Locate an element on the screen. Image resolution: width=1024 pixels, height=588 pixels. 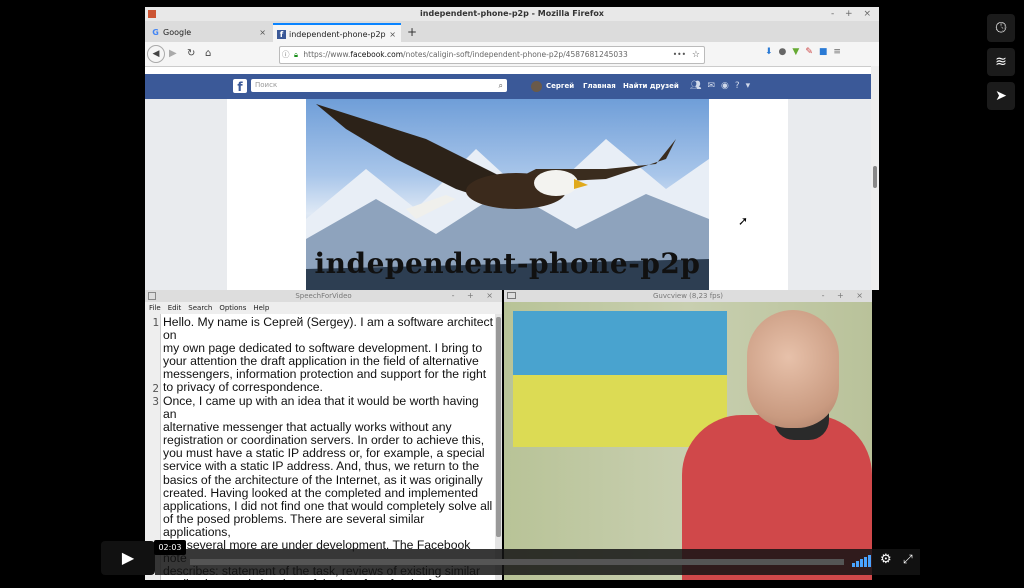
search-placeholder: Поиск is located at coordinates (266, 85).